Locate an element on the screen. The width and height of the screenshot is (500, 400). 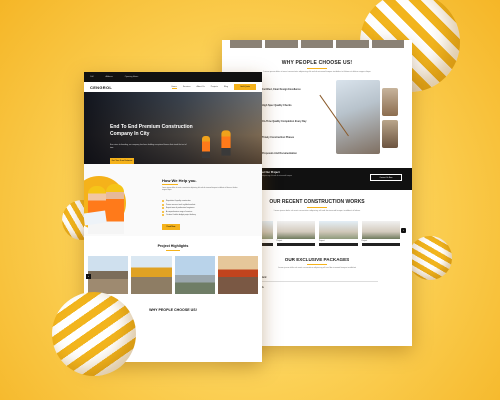
nav-menu: Home Services About Us Projects Blog is located at coordinates (199, 87).